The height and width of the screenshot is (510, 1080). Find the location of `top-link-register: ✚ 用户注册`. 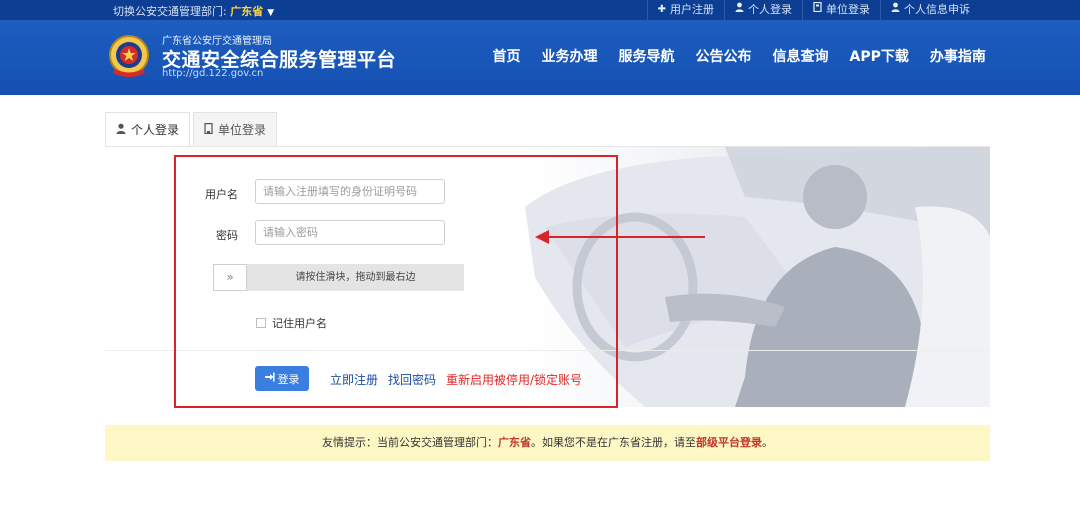

top-link-register: ✚ 用户注册 is located at coordinates (685, 10).